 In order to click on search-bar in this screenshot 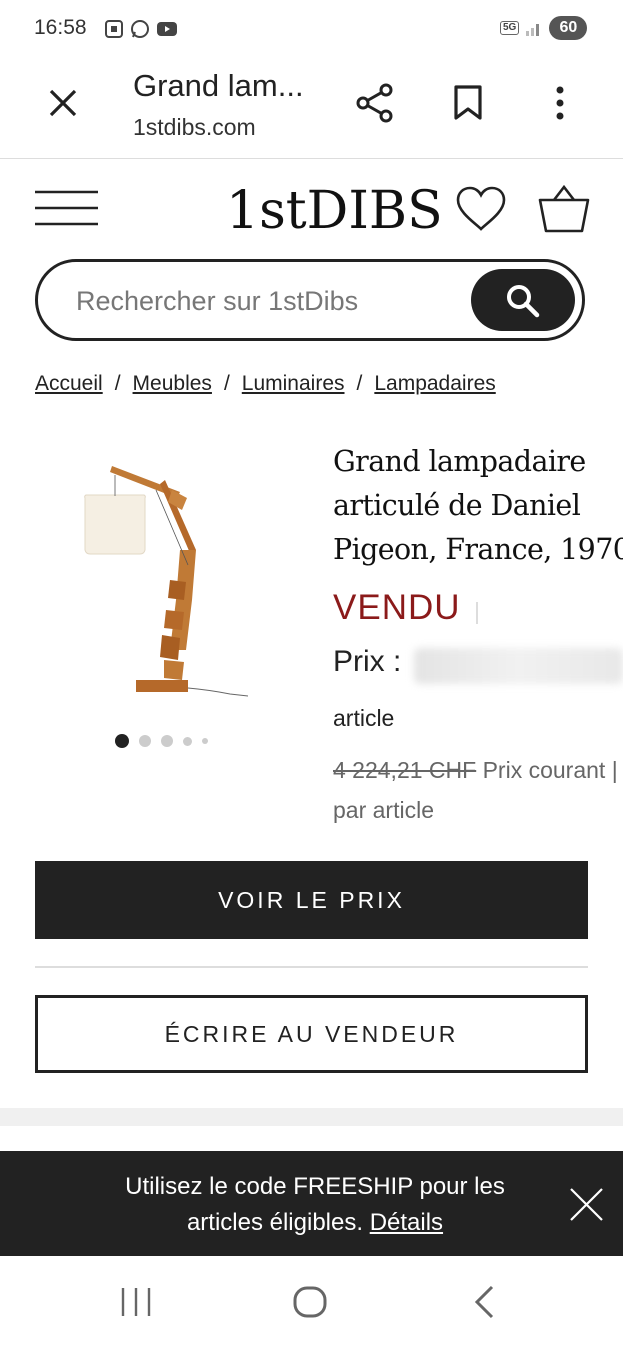, I will do `click(310, 300)`.